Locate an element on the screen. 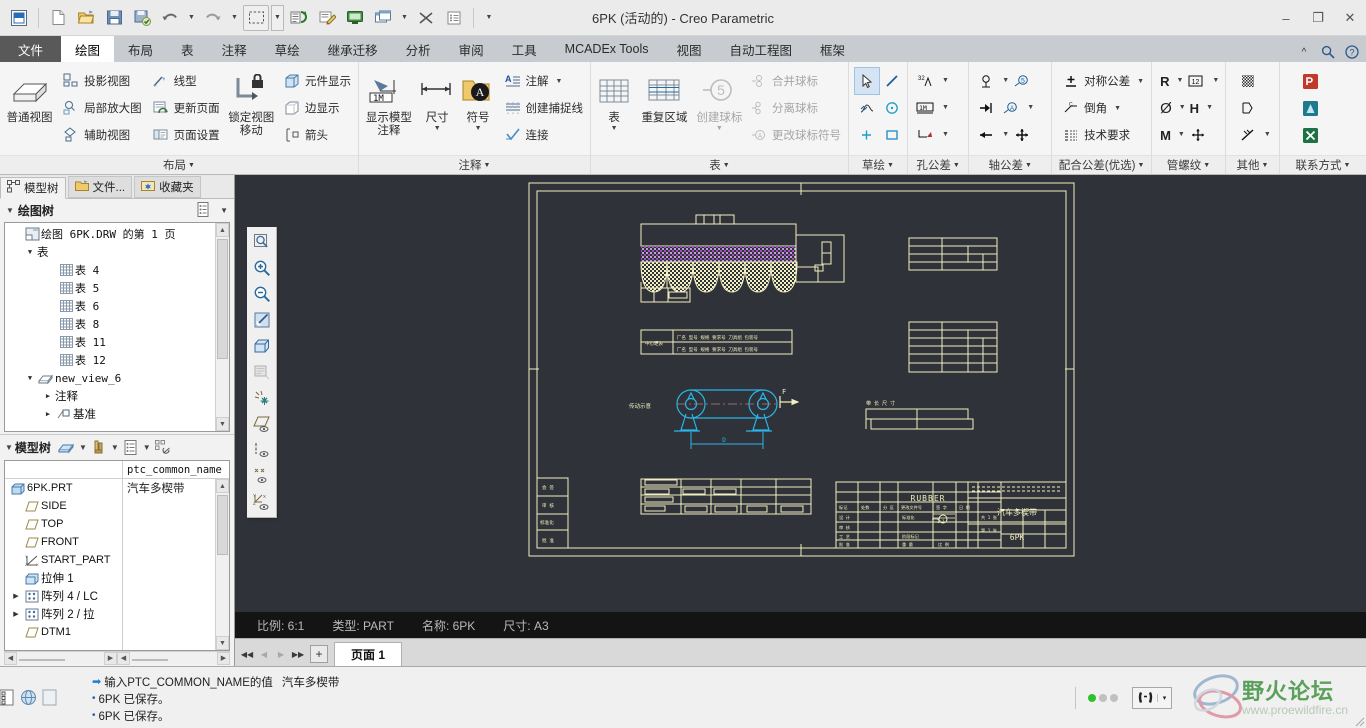 This screenshot has height=728, width=1366. prev-page-button: ◀ is located at coordinates (264, 654).